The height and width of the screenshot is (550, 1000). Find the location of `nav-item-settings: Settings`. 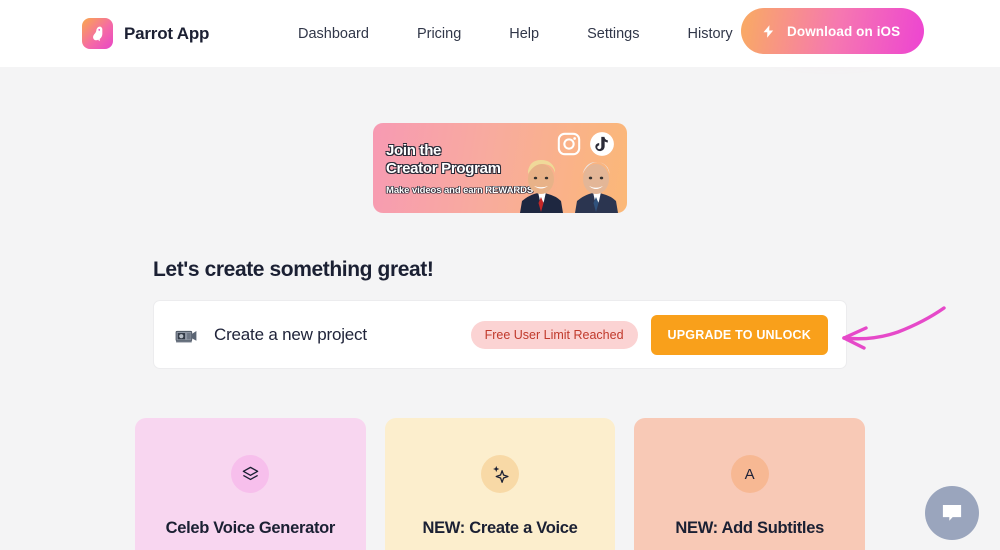

nav-item-settings: Settings is located at coordinates (613, 34).